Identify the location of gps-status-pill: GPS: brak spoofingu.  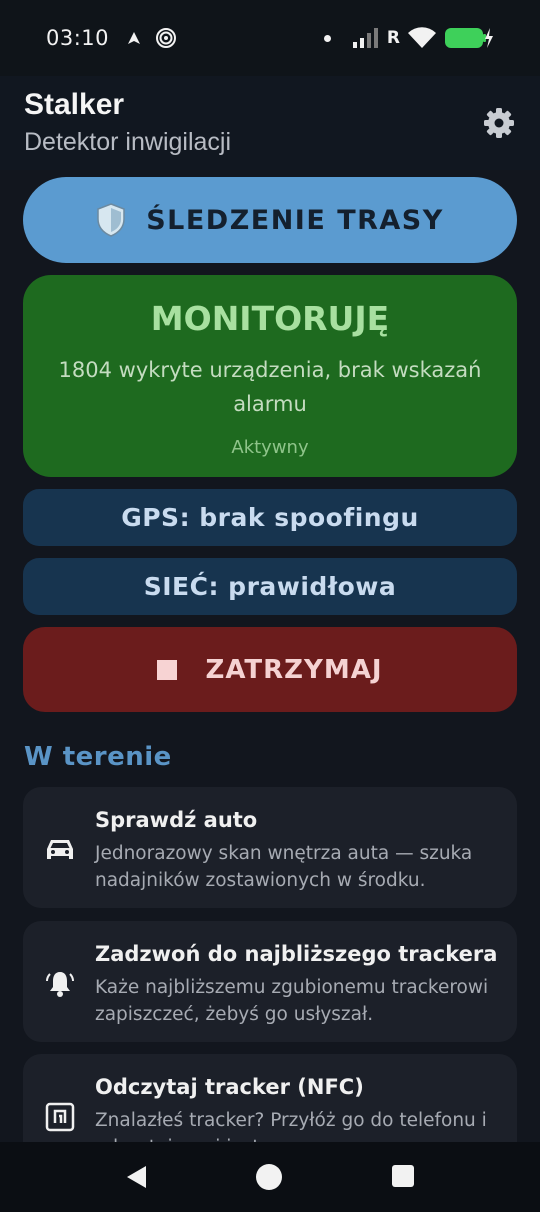
(270, 517).